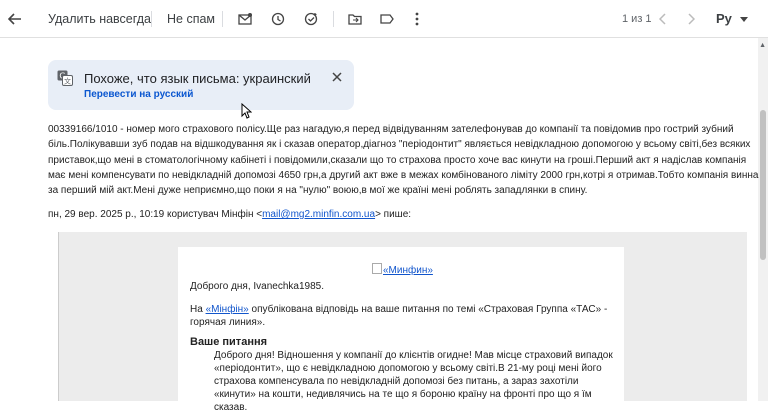 The height and width of the screenshot is (414, 768). I want to click on chevron-right-icon, so click(691, 19).